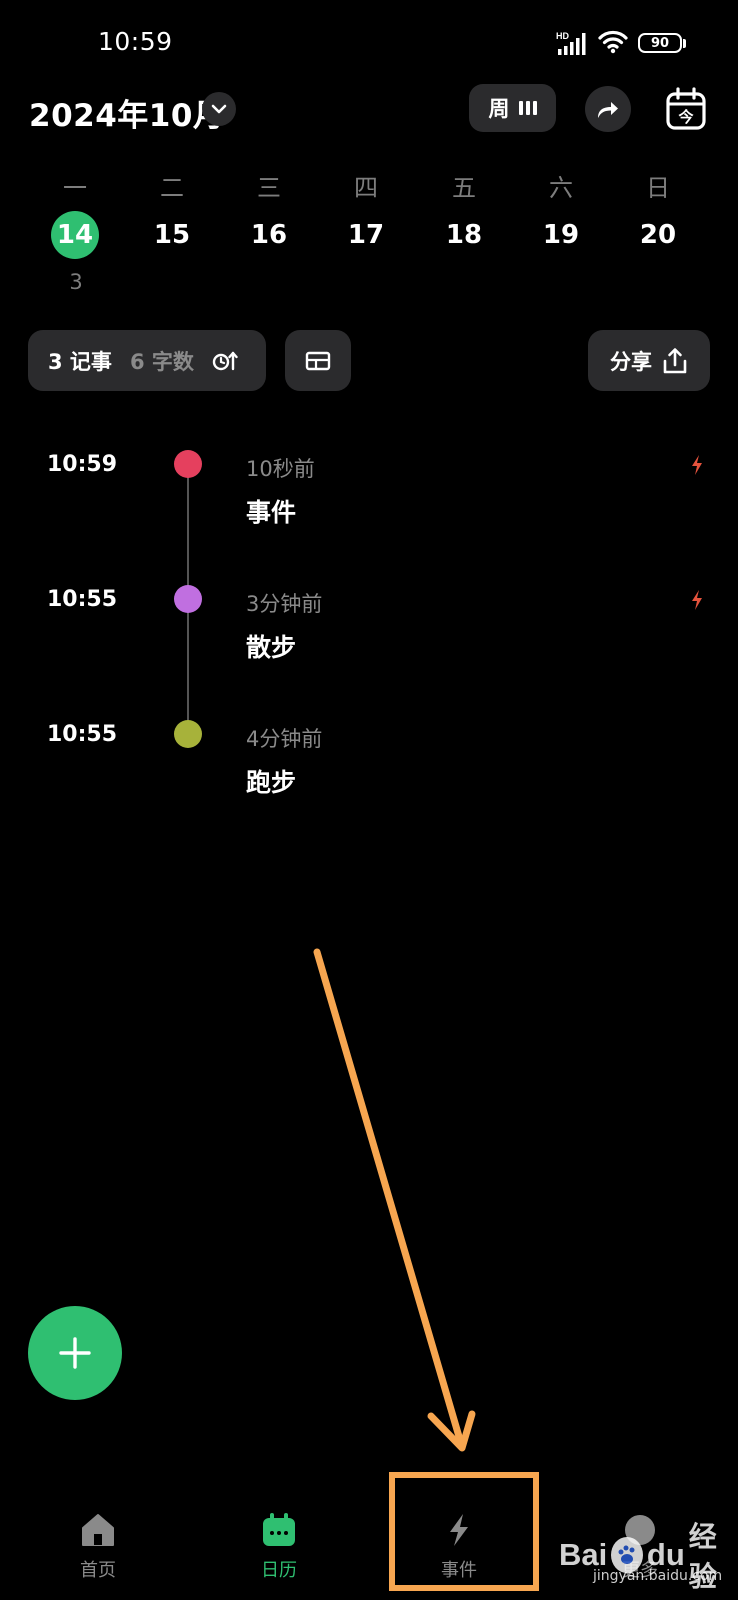 The image size is (738, 1600). Describe the element at coordinates (280, 469) in the screenshot. I see `event-relative-time: 10秒前` at that location.